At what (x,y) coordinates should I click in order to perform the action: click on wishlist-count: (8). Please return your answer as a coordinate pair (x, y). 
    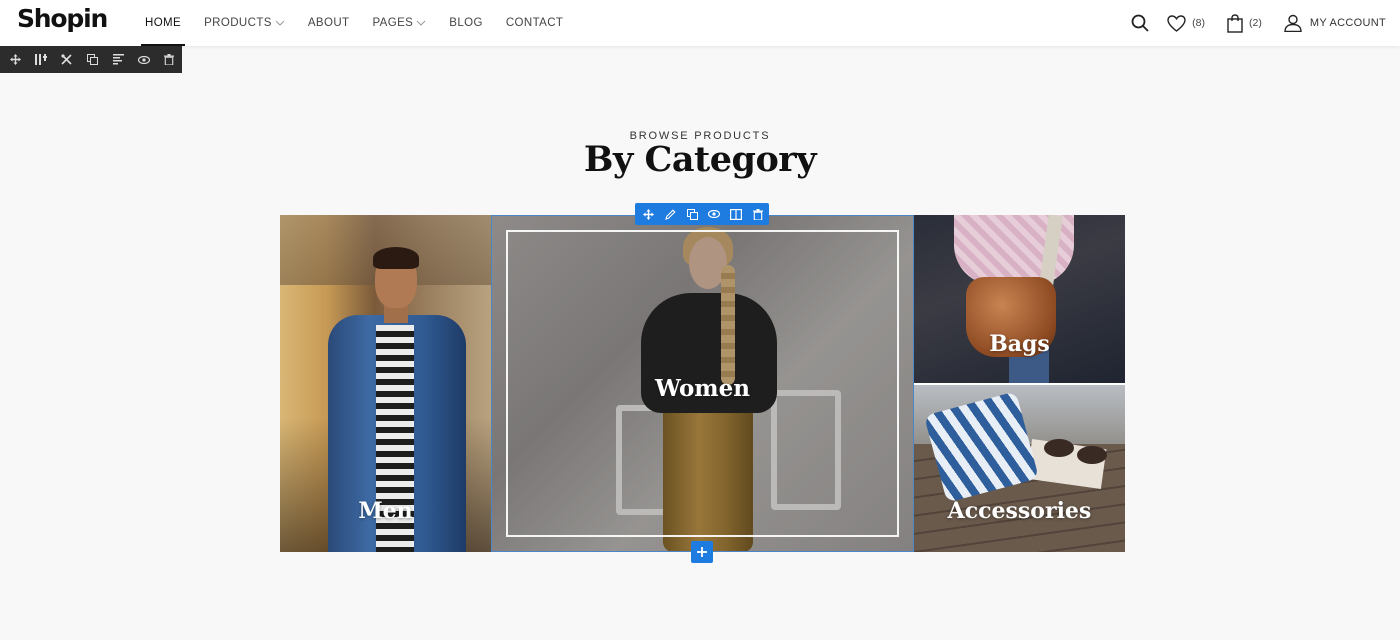
    Looking at the image, I should click on (1199, 23).